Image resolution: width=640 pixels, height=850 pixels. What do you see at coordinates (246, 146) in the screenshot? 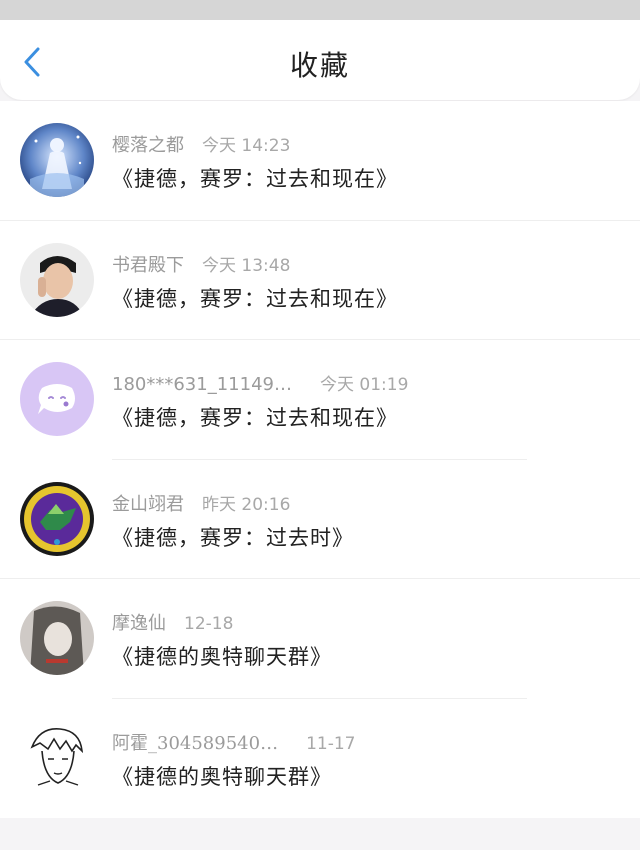
I see `timestamp: 今天 14:23` at bounding box center [246, 146].